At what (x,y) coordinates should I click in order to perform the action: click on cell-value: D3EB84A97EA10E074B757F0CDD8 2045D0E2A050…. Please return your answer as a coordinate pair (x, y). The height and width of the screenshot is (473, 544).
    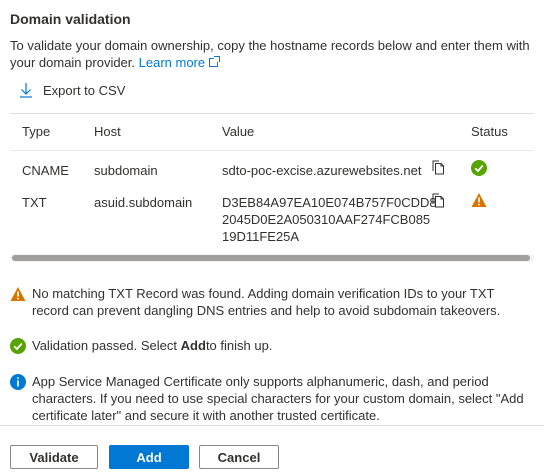
    Looking at the image, I should click on (329, 219).